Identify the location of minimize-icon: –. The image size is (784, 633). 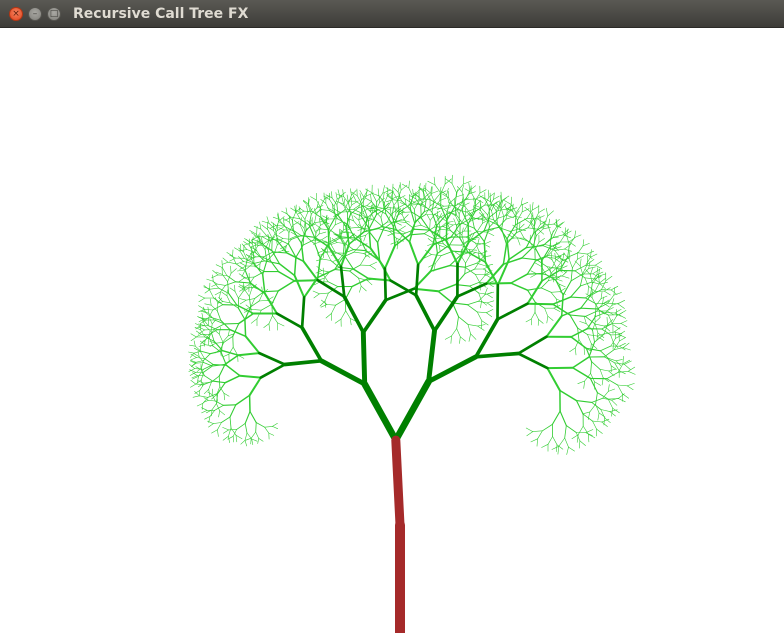
(35, 14).